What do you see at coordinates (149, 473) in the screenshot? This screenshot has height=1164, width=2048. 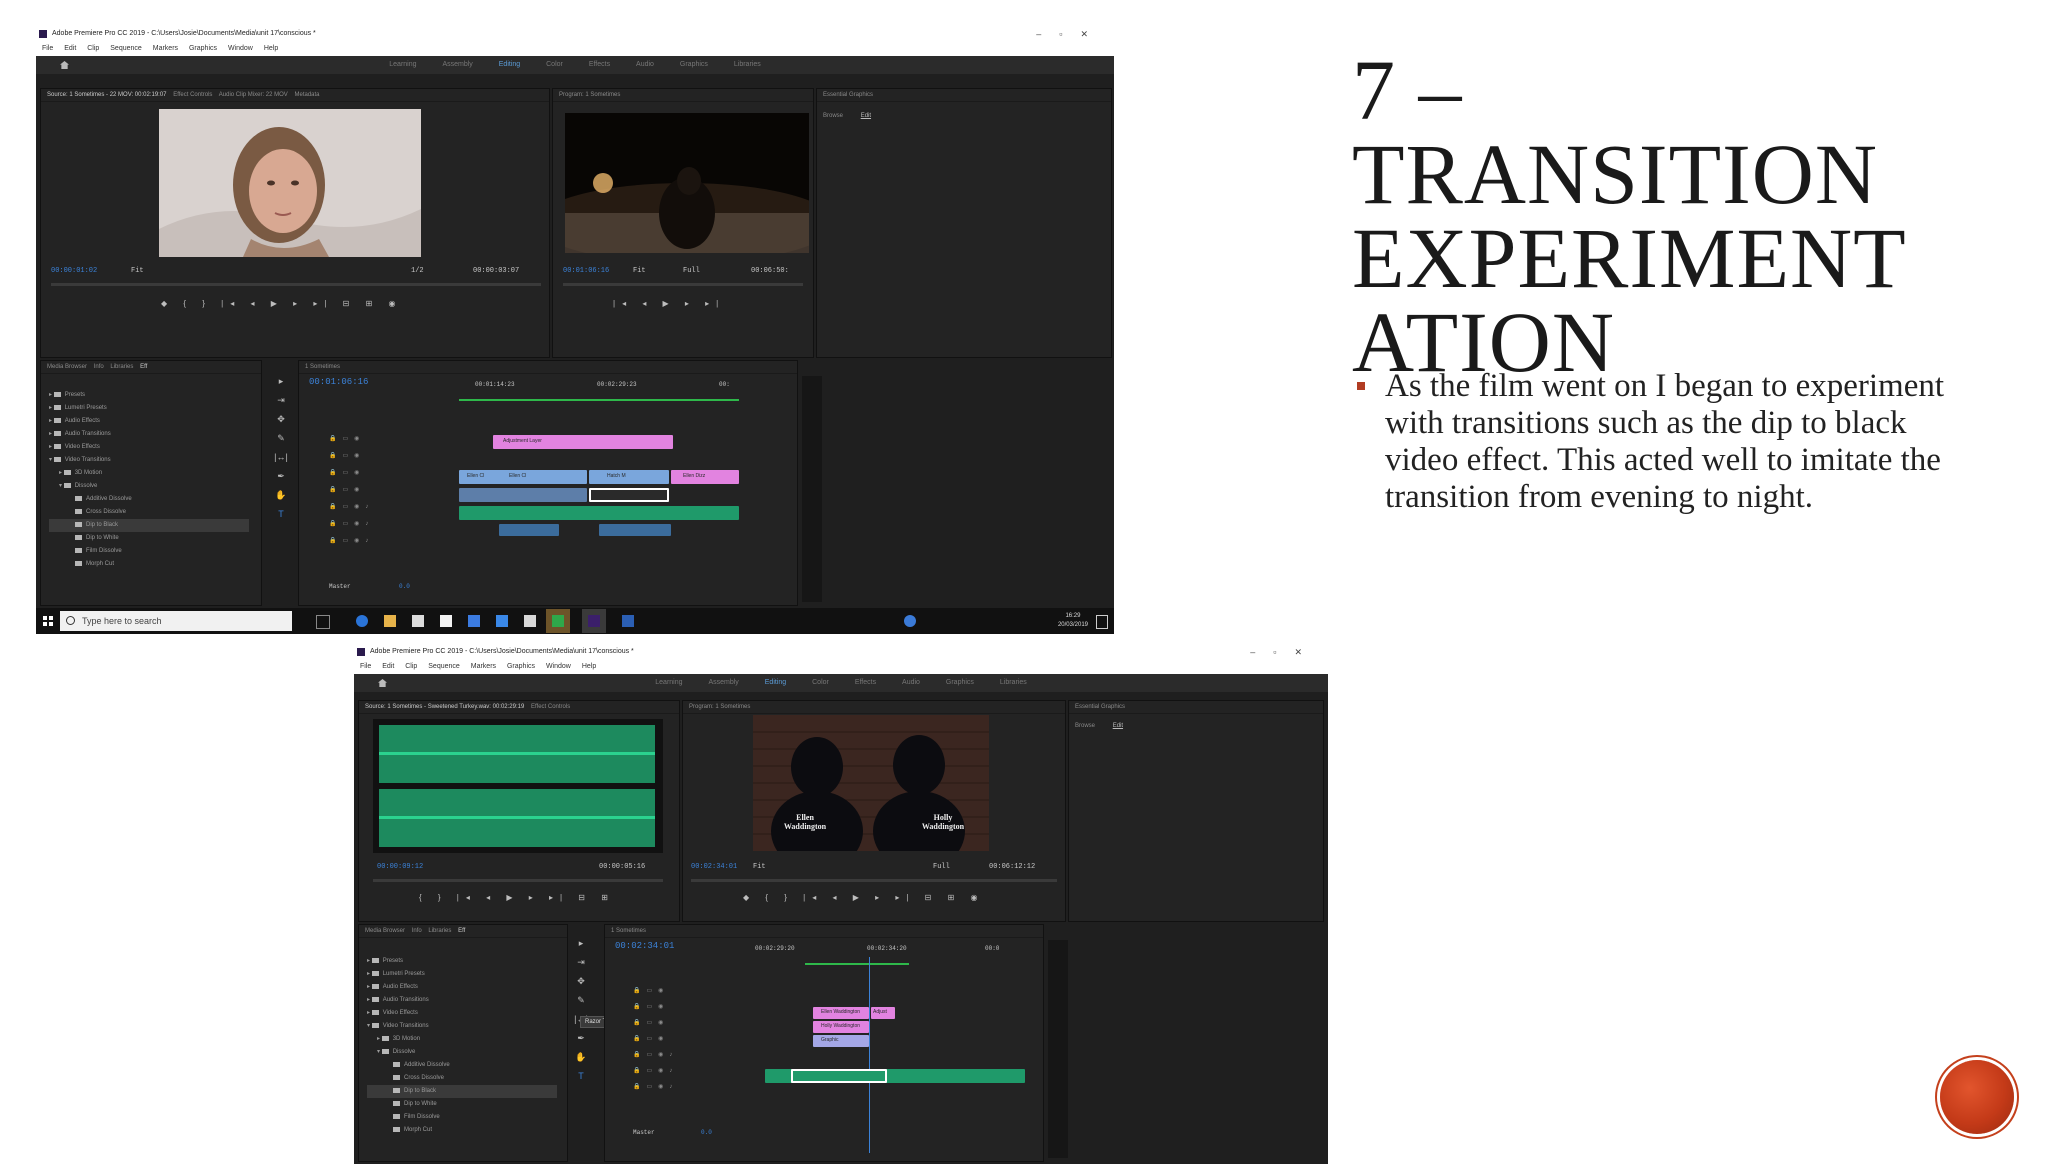 I see `tree-item: ▸ 3D Motion` at bounding box center [149, 473].